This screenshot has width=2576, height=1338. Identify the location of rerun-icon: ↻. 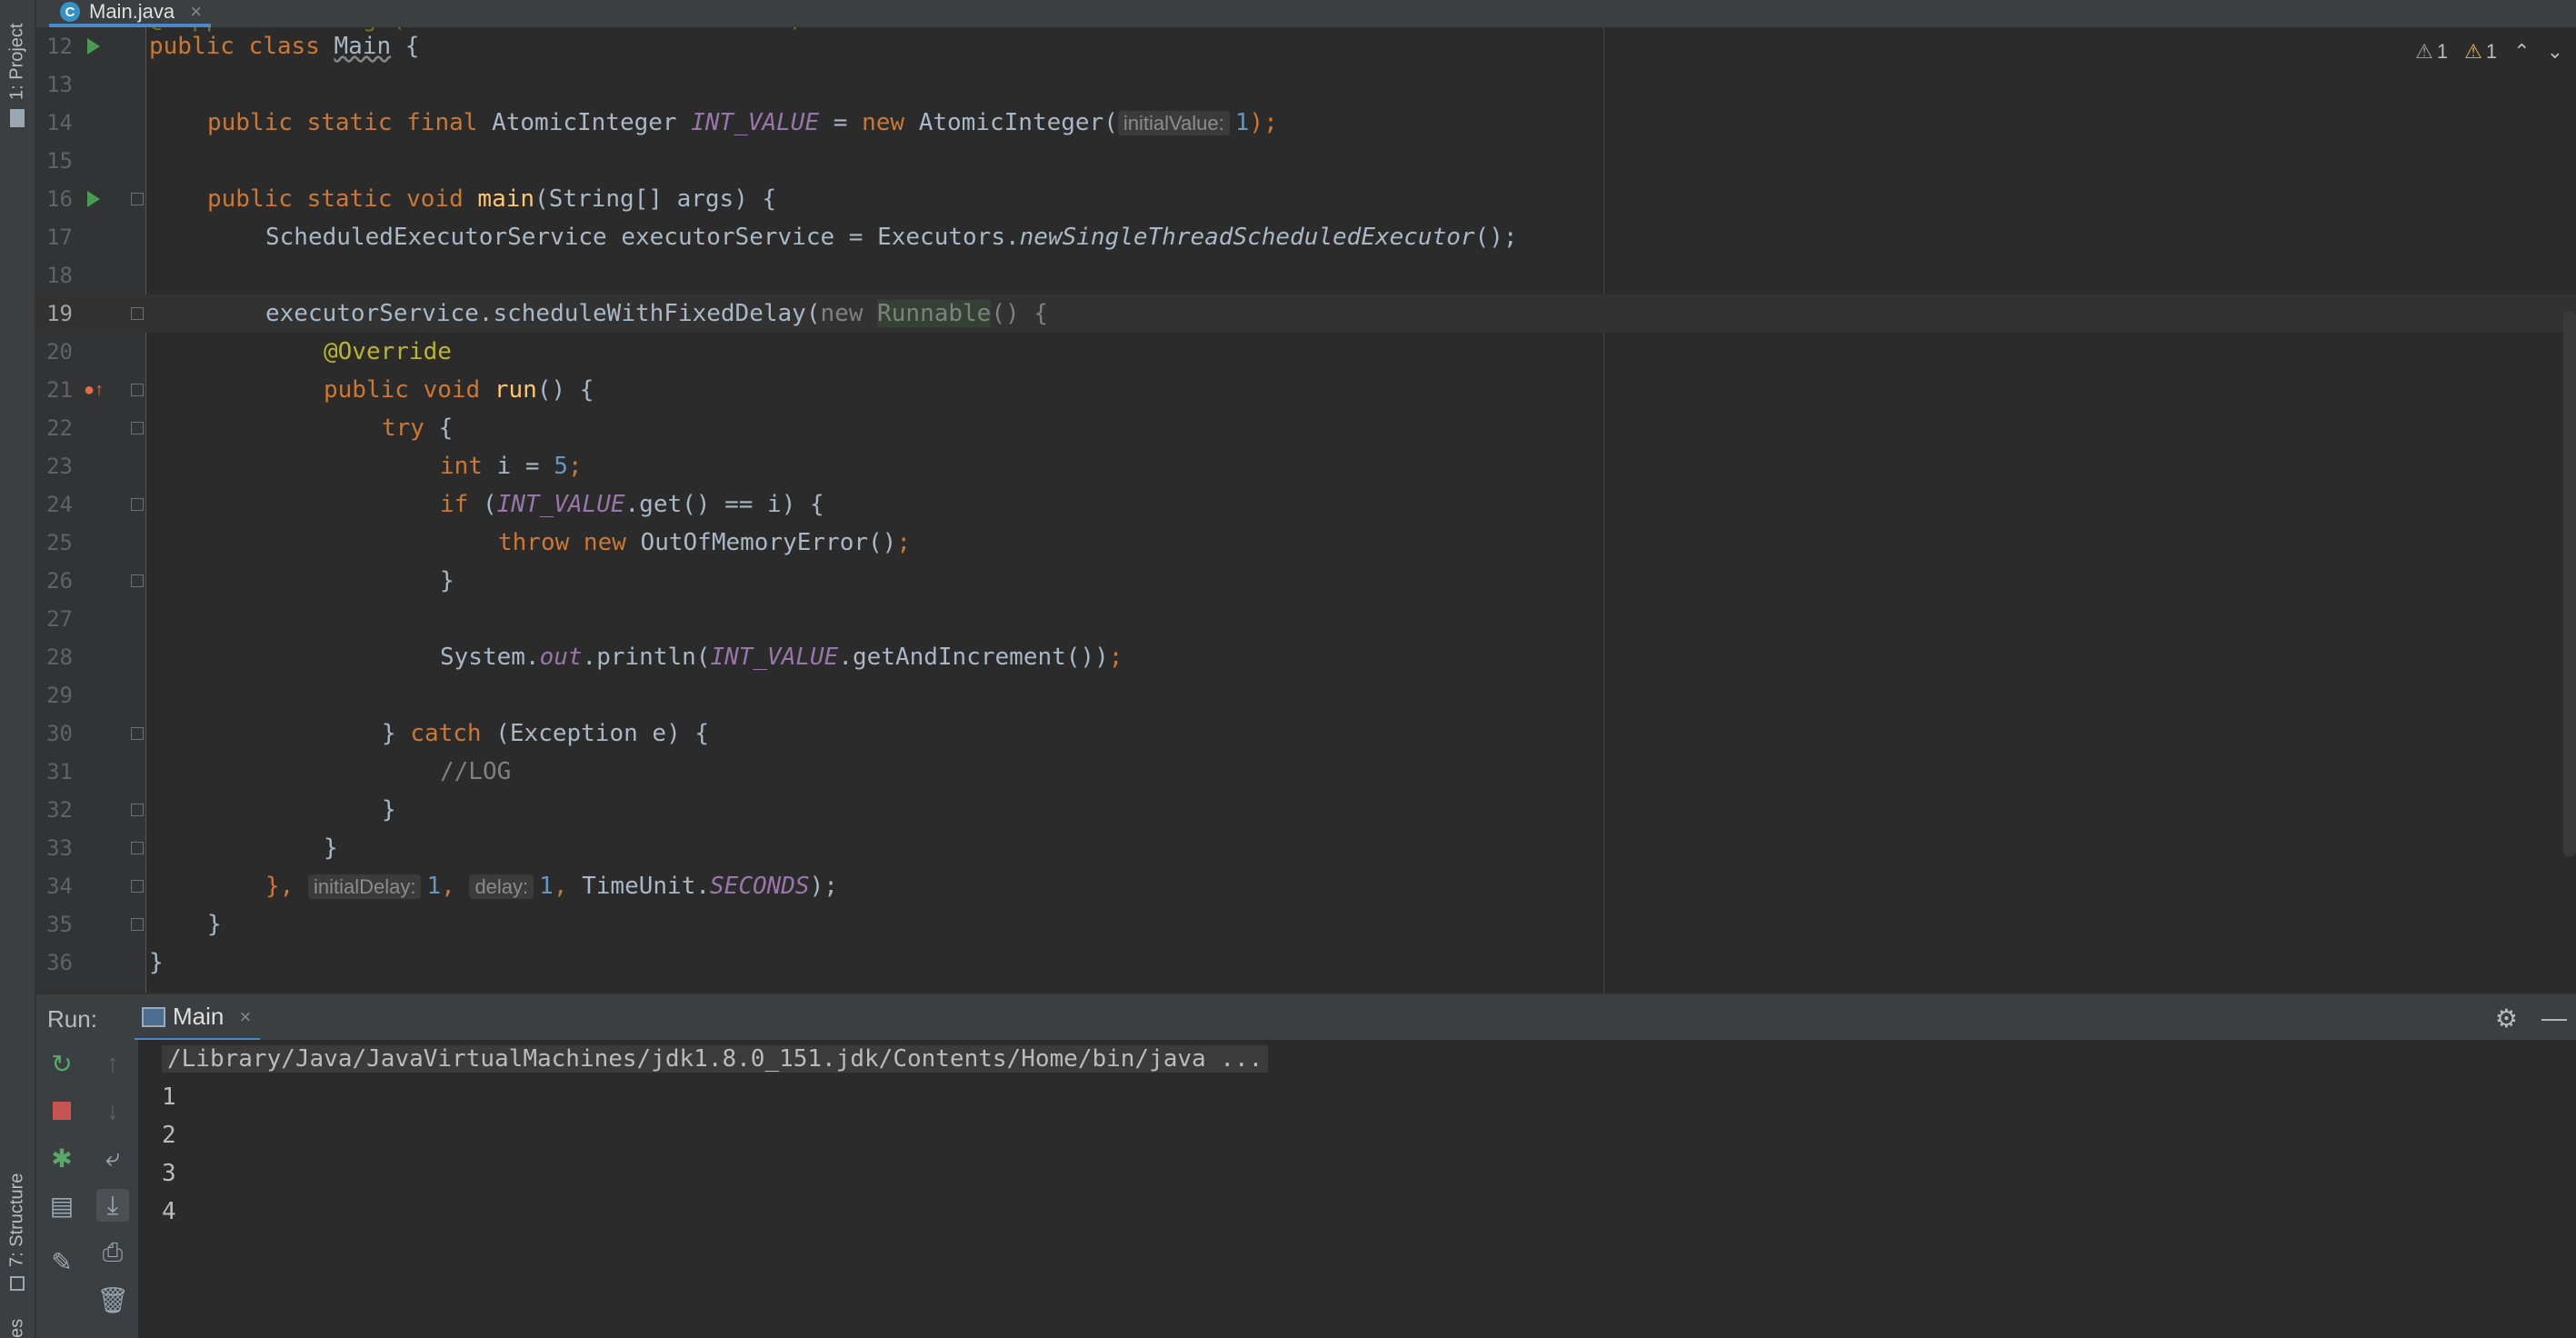
(61, 1063).